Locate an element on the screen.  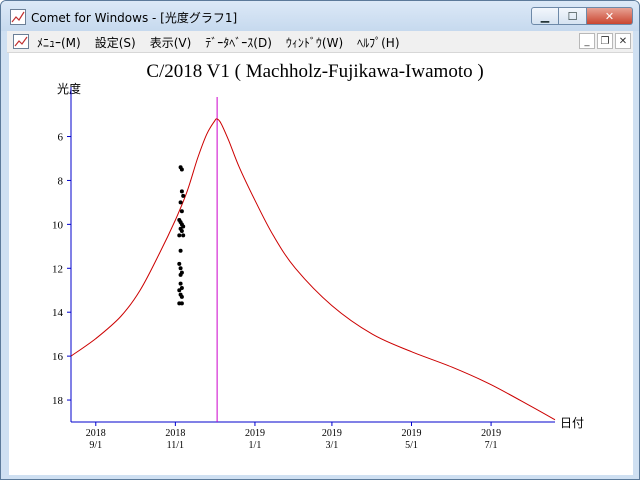
menu-menu: ﾒﾆｭｰ(M) is located at coordinates (59, 42).